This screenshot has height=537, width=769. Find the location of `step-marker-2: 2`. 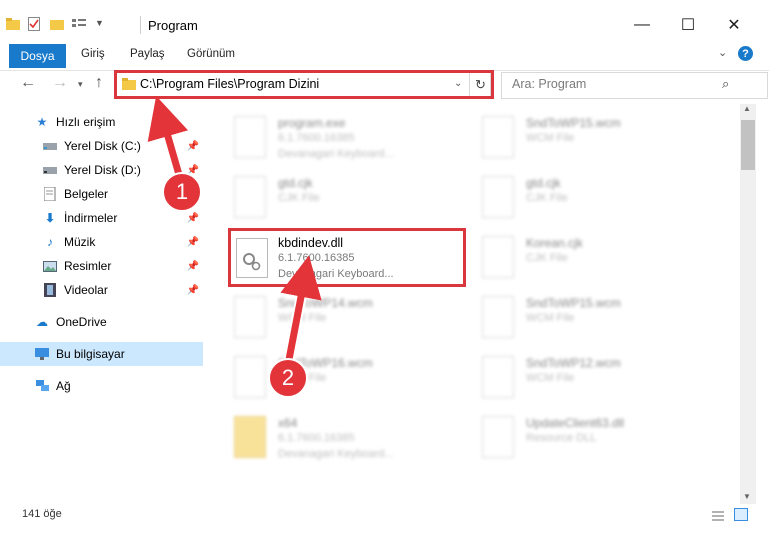

step-marker-2: 2 is located at coordinates (288, 378).